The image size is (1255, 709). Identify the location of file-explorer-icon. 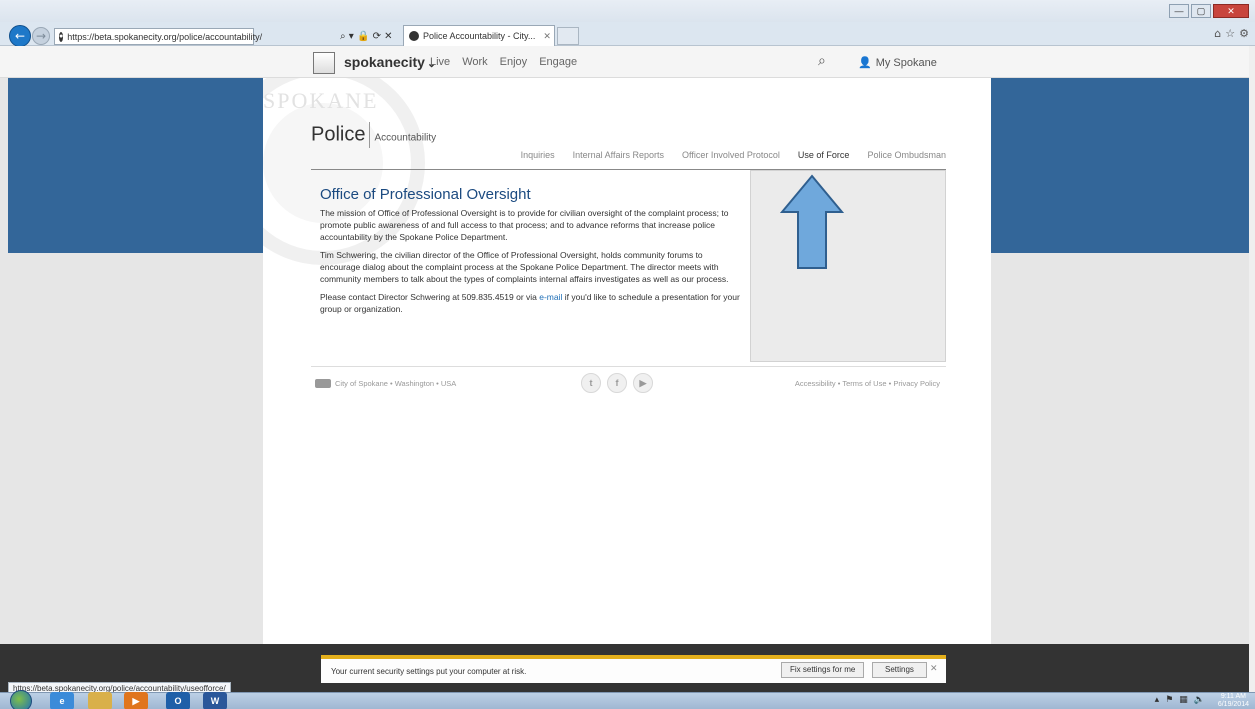
(100, 700).